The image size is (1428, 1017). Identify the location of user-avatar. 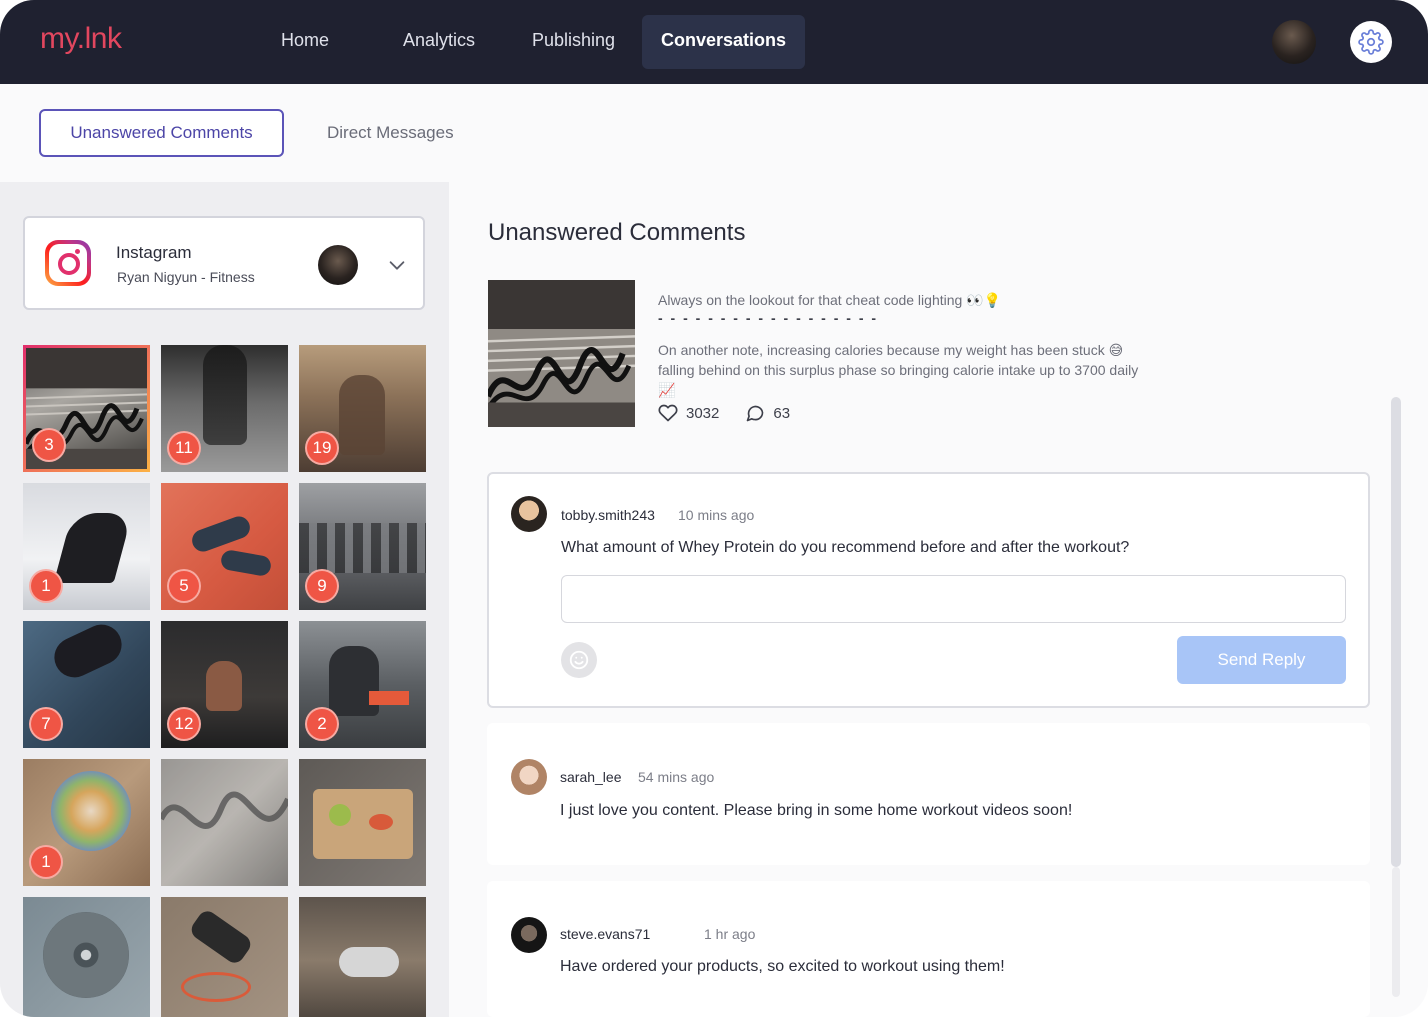
(1294, 42).